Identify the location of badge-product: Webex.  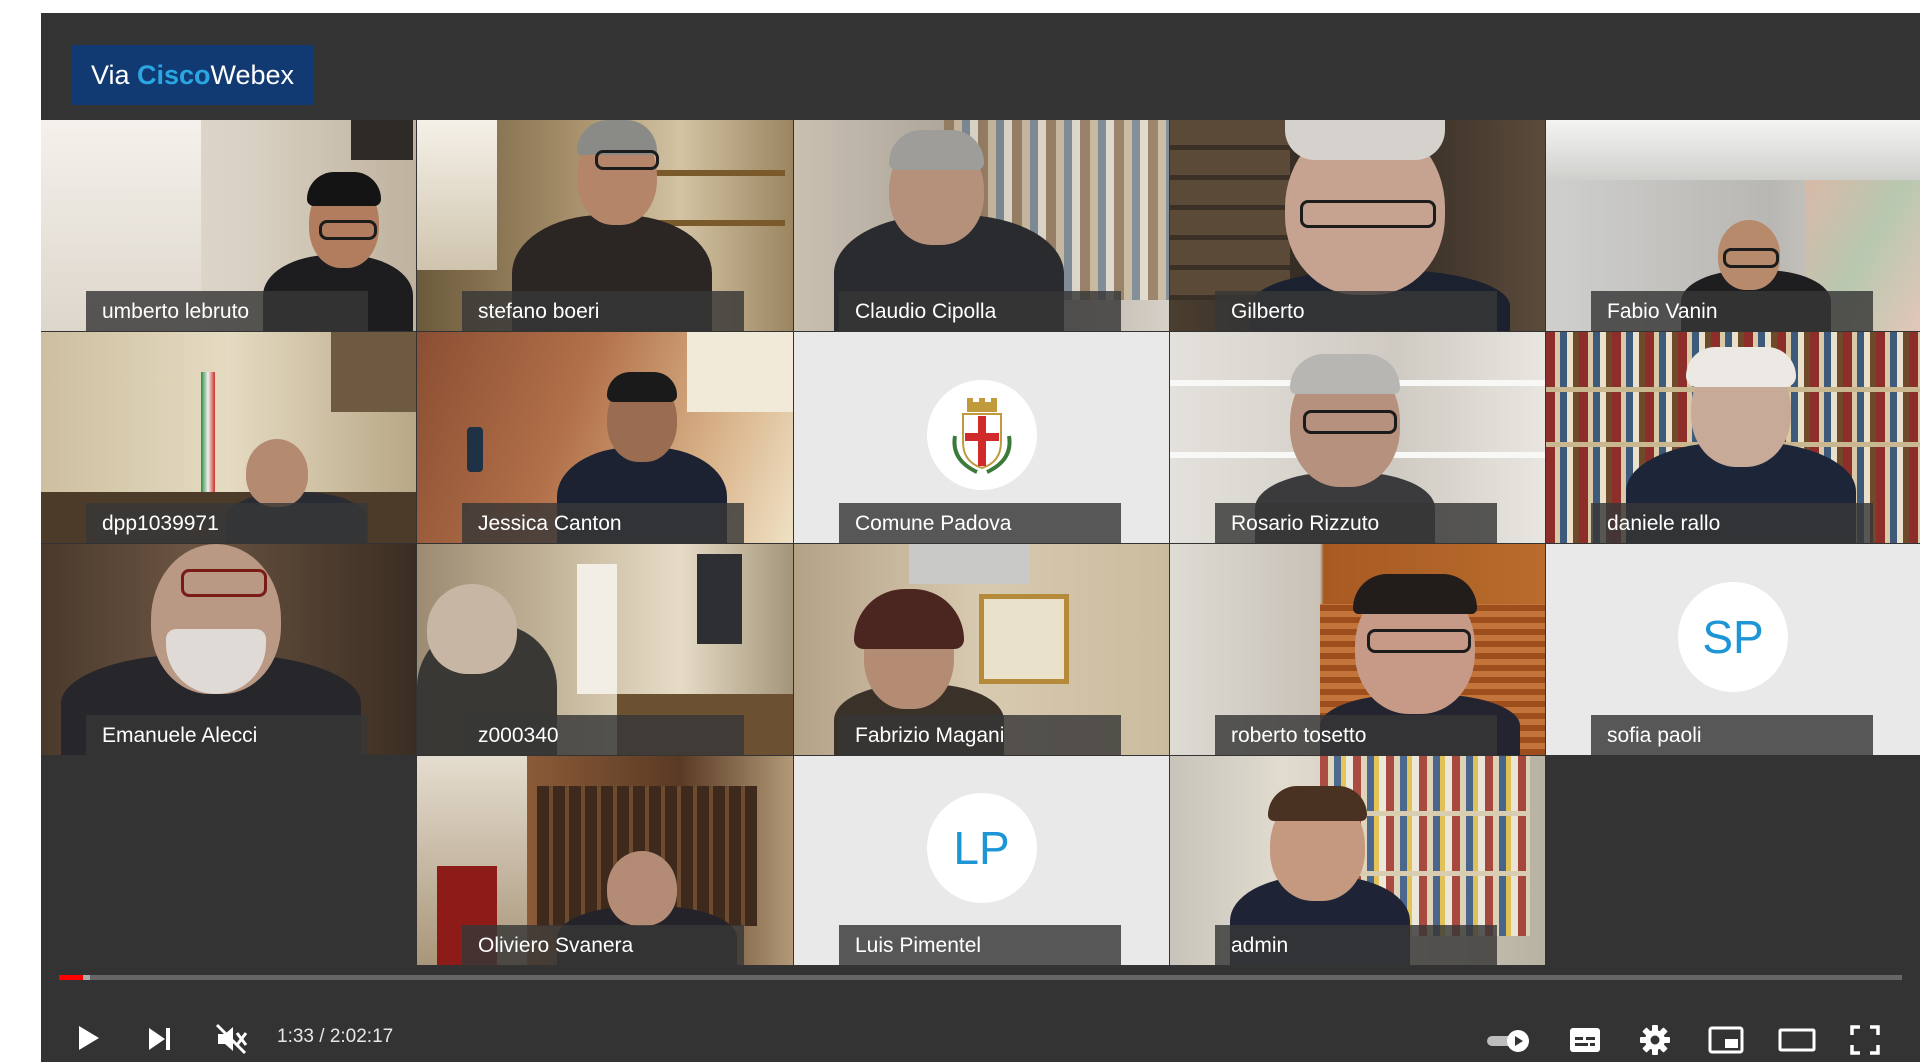
(252, 75).